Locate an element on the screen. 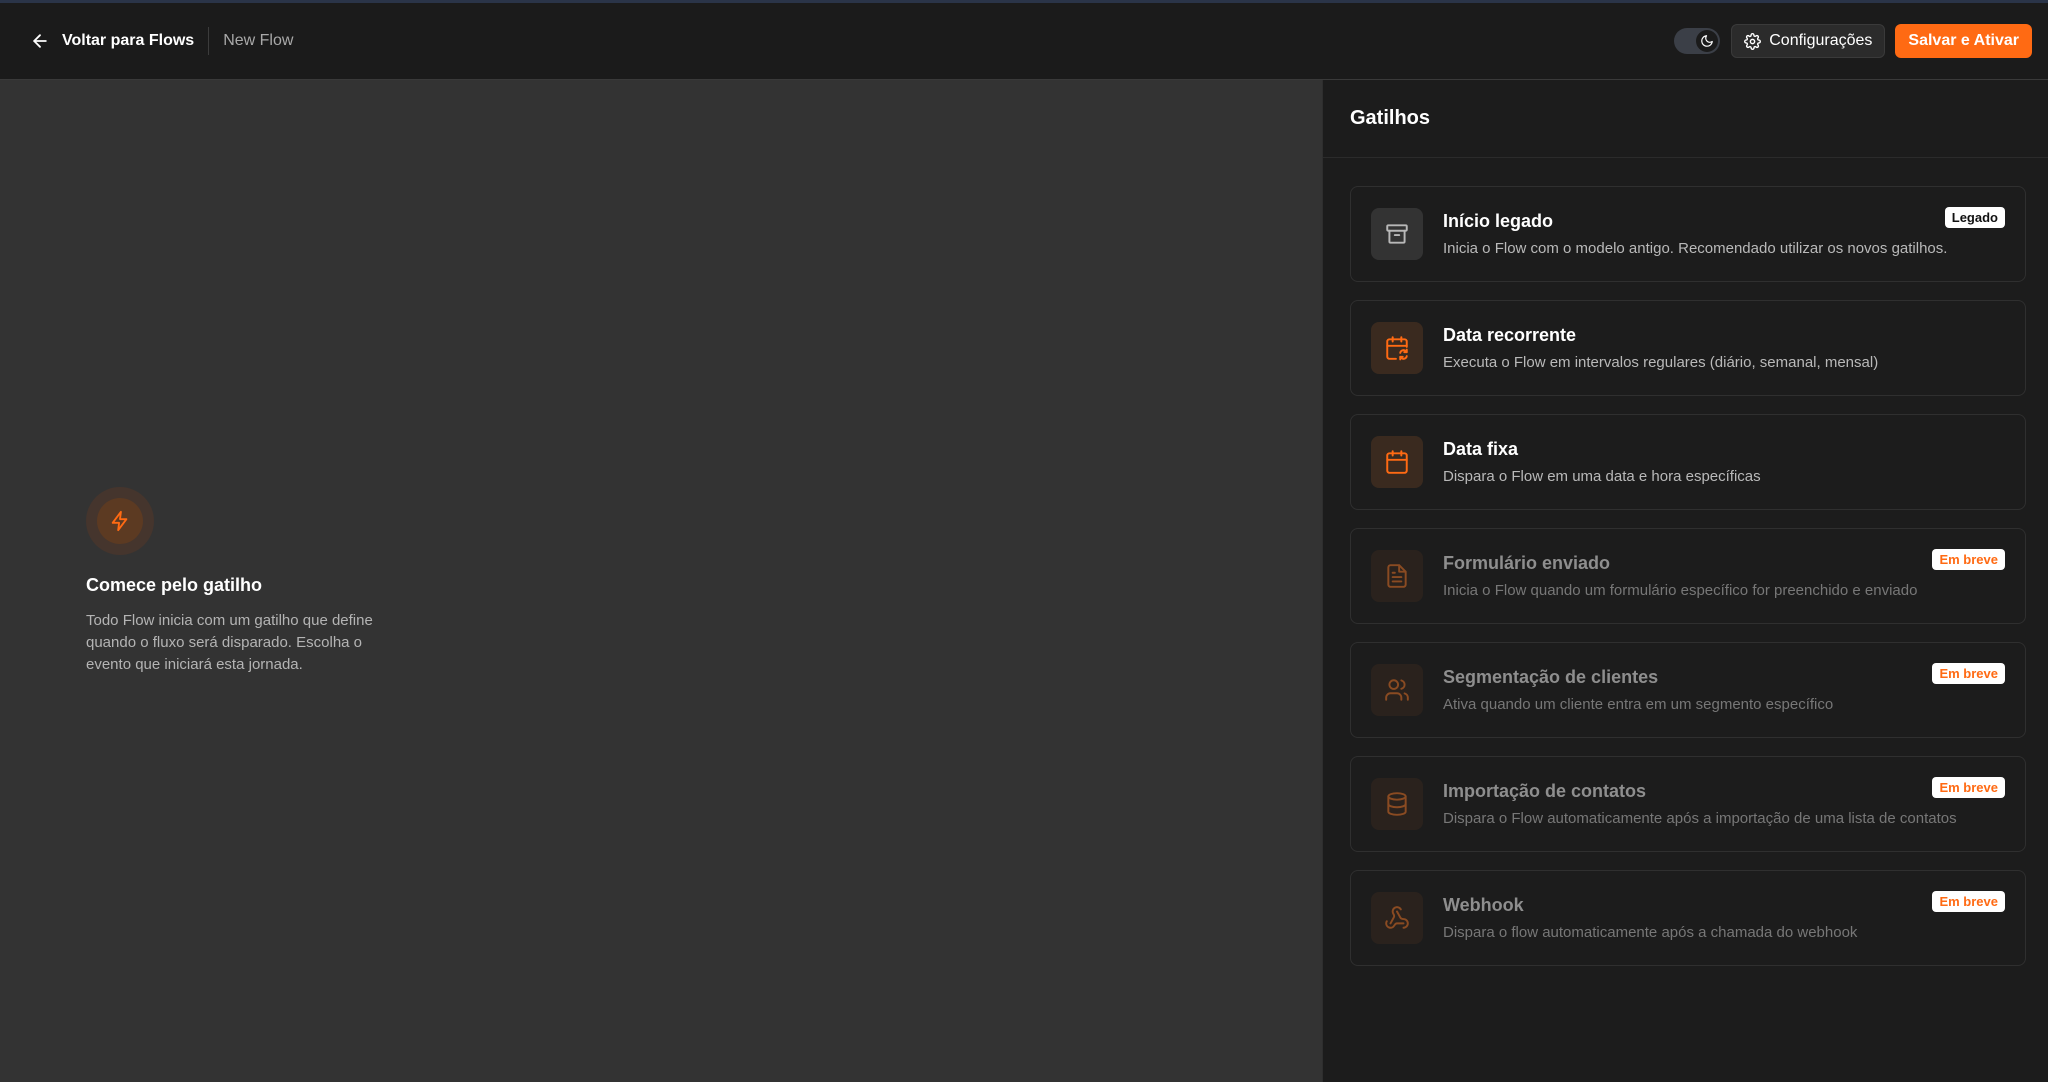  archive-icon is located at coordinates (1397, 234).